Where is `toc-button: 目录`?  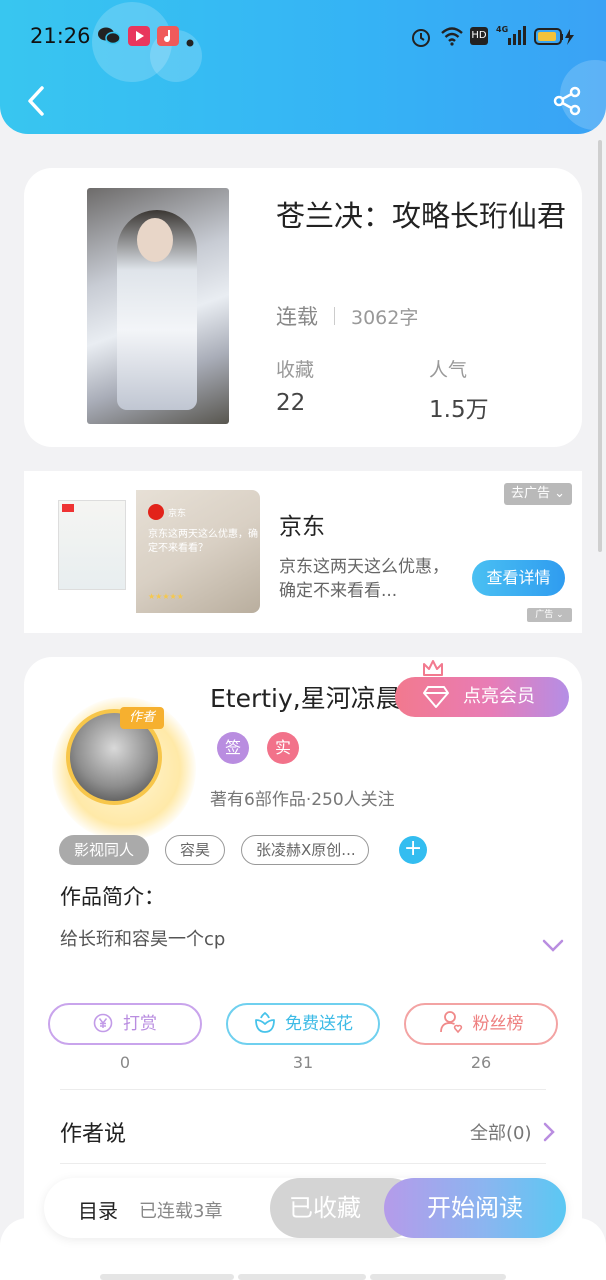 toc-button: 目录 is located at coordinates (98, 1209).